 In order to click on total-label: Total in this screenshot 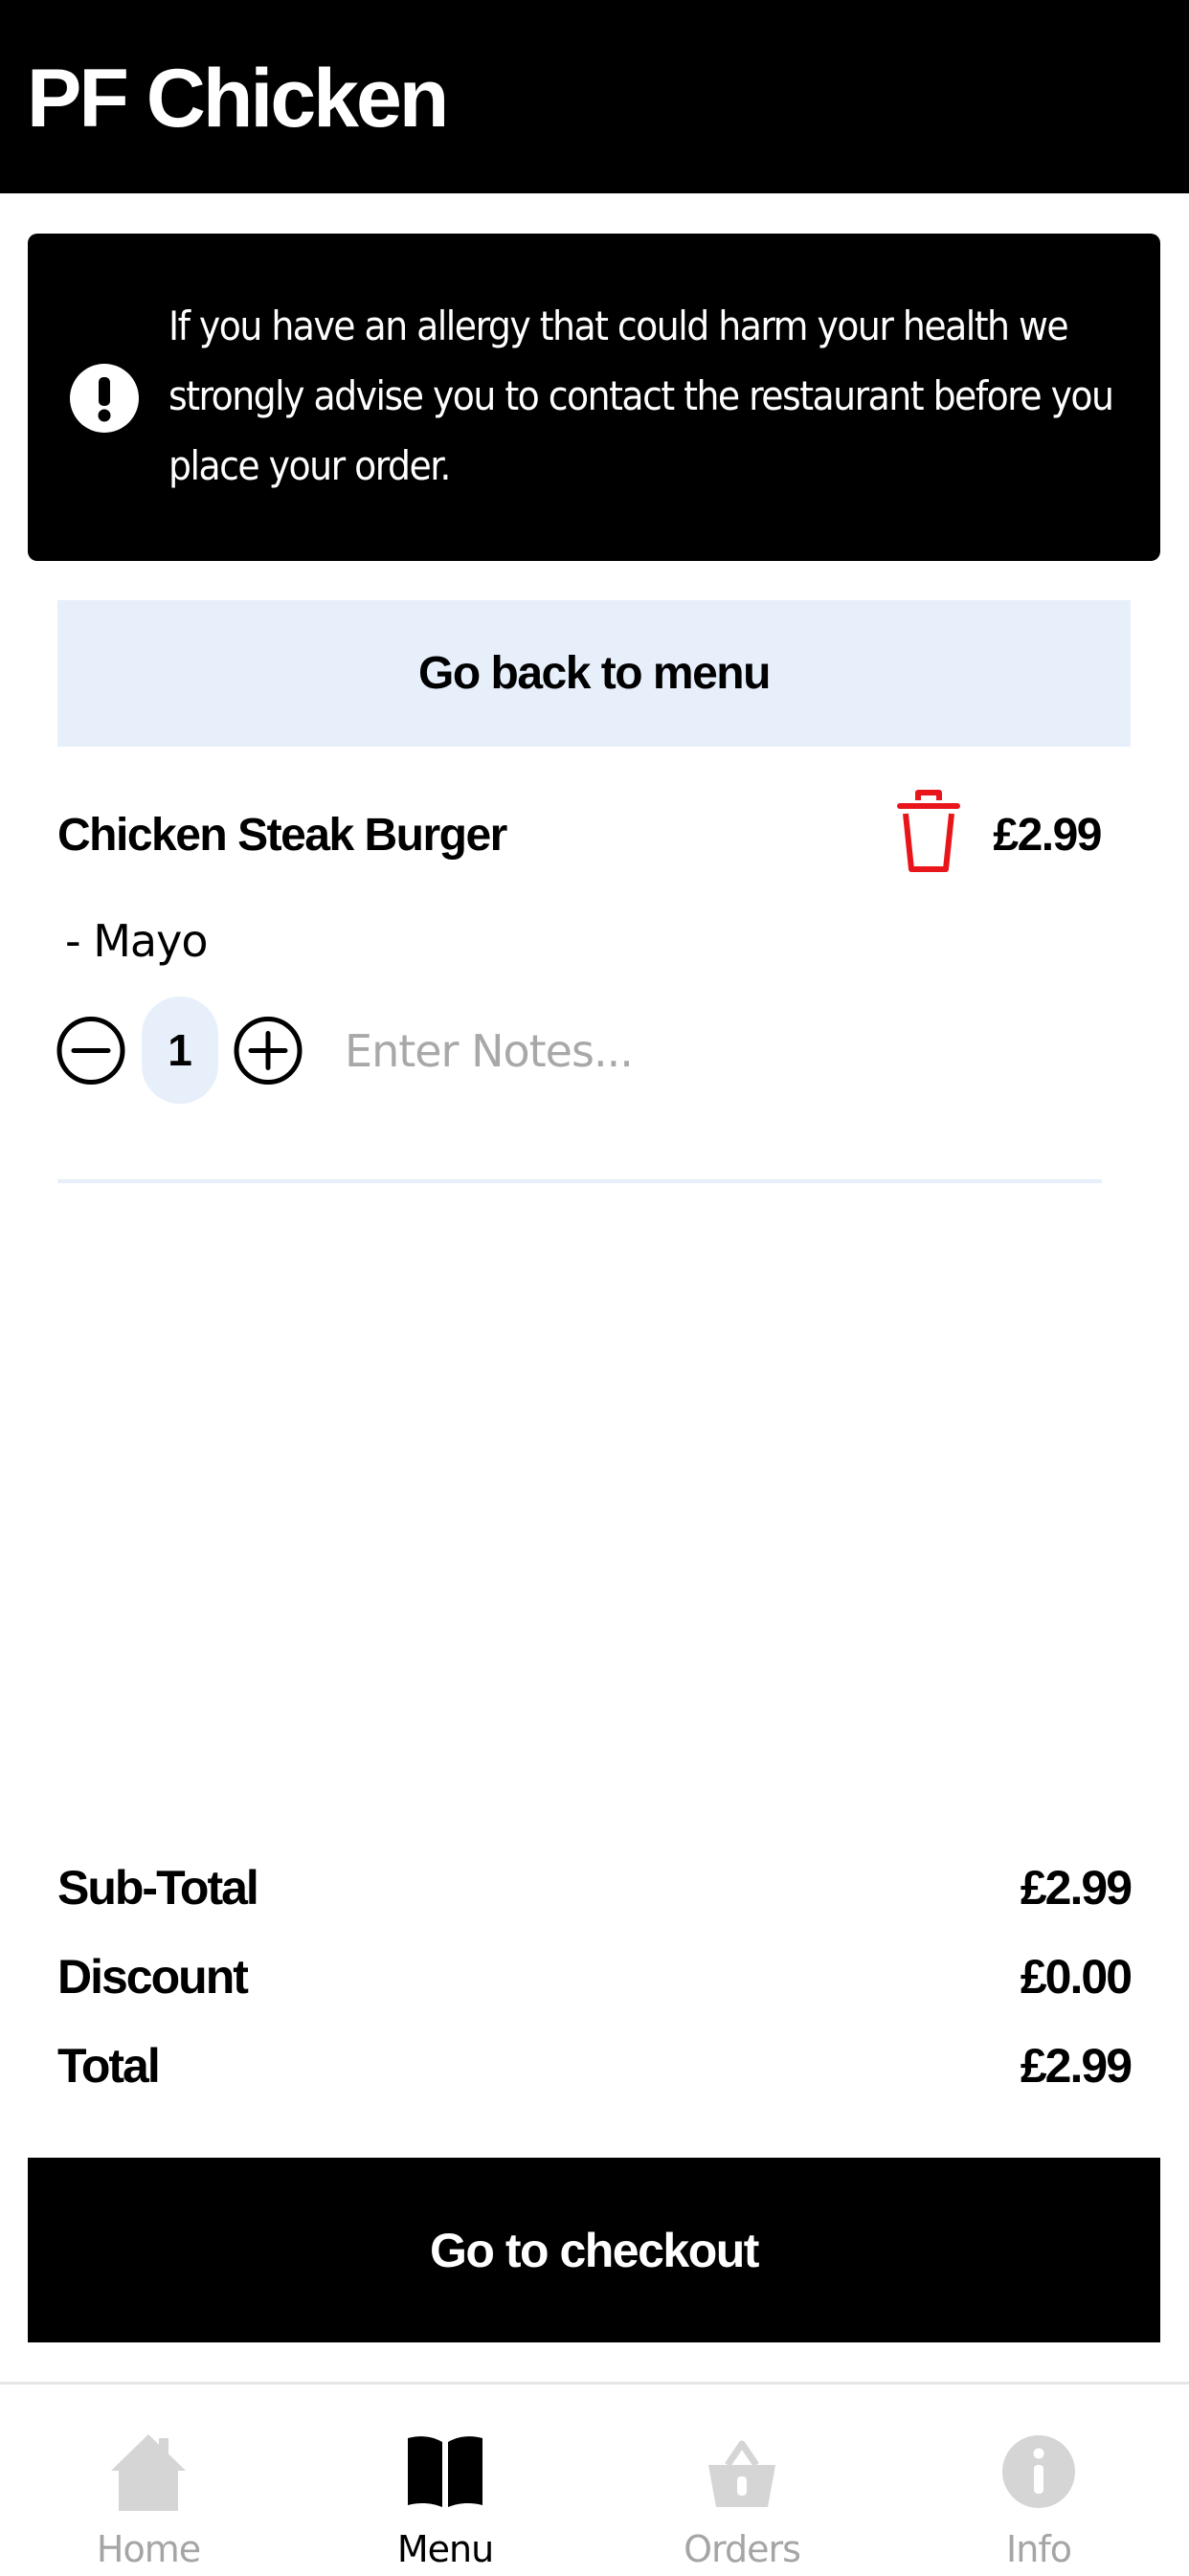, I will do `click(109, 2066)`.